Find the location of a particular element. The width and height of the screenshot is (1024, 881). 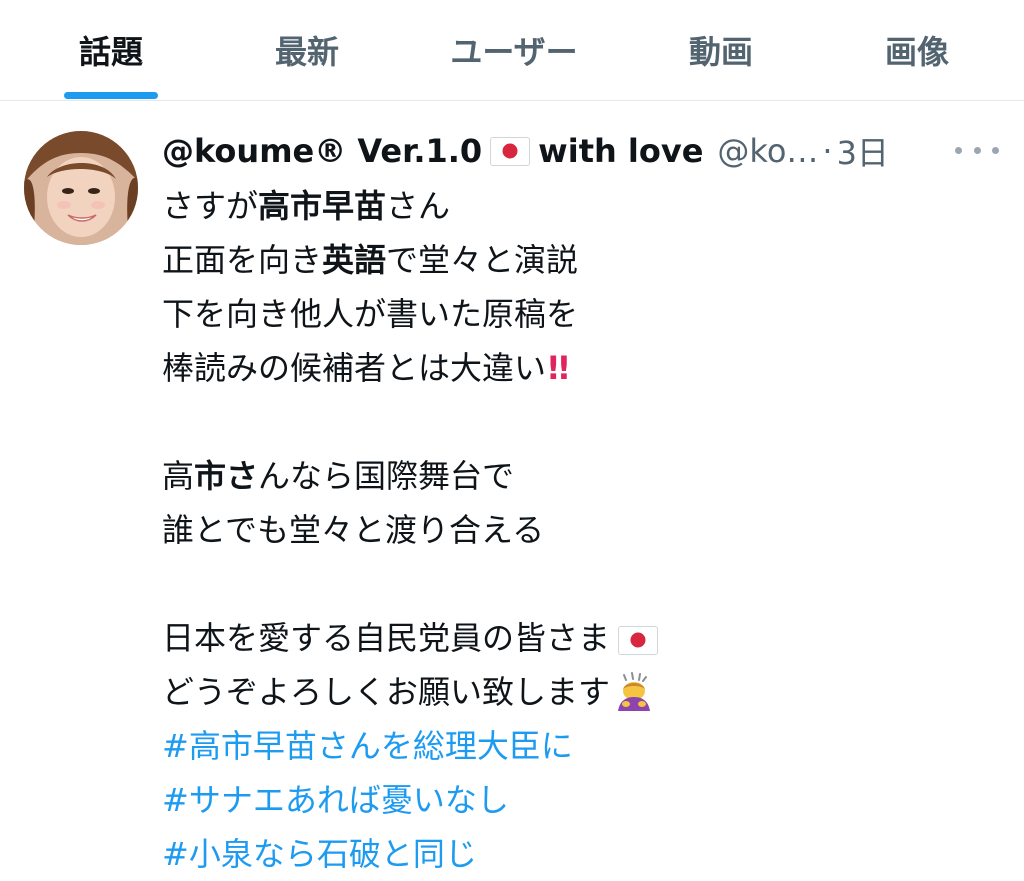

tab-bar: 話題 最新 ユーザー 動画 画像 is located at coordinates (512, 50).